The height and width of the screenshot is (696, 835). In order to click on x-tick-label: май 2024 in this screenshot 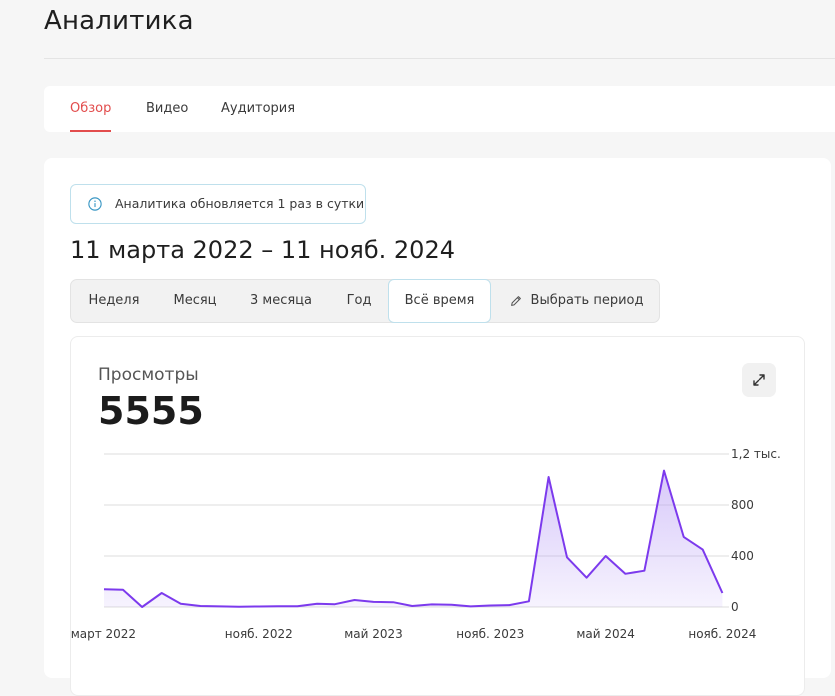, I will do `click(605, 634)`.